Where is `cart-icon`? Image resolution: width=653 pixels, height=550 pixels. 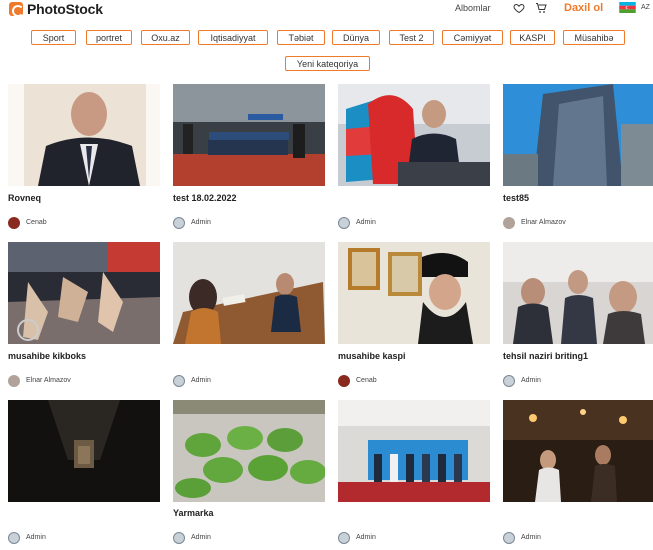
cart-icon is located at coordinates (541, 8).